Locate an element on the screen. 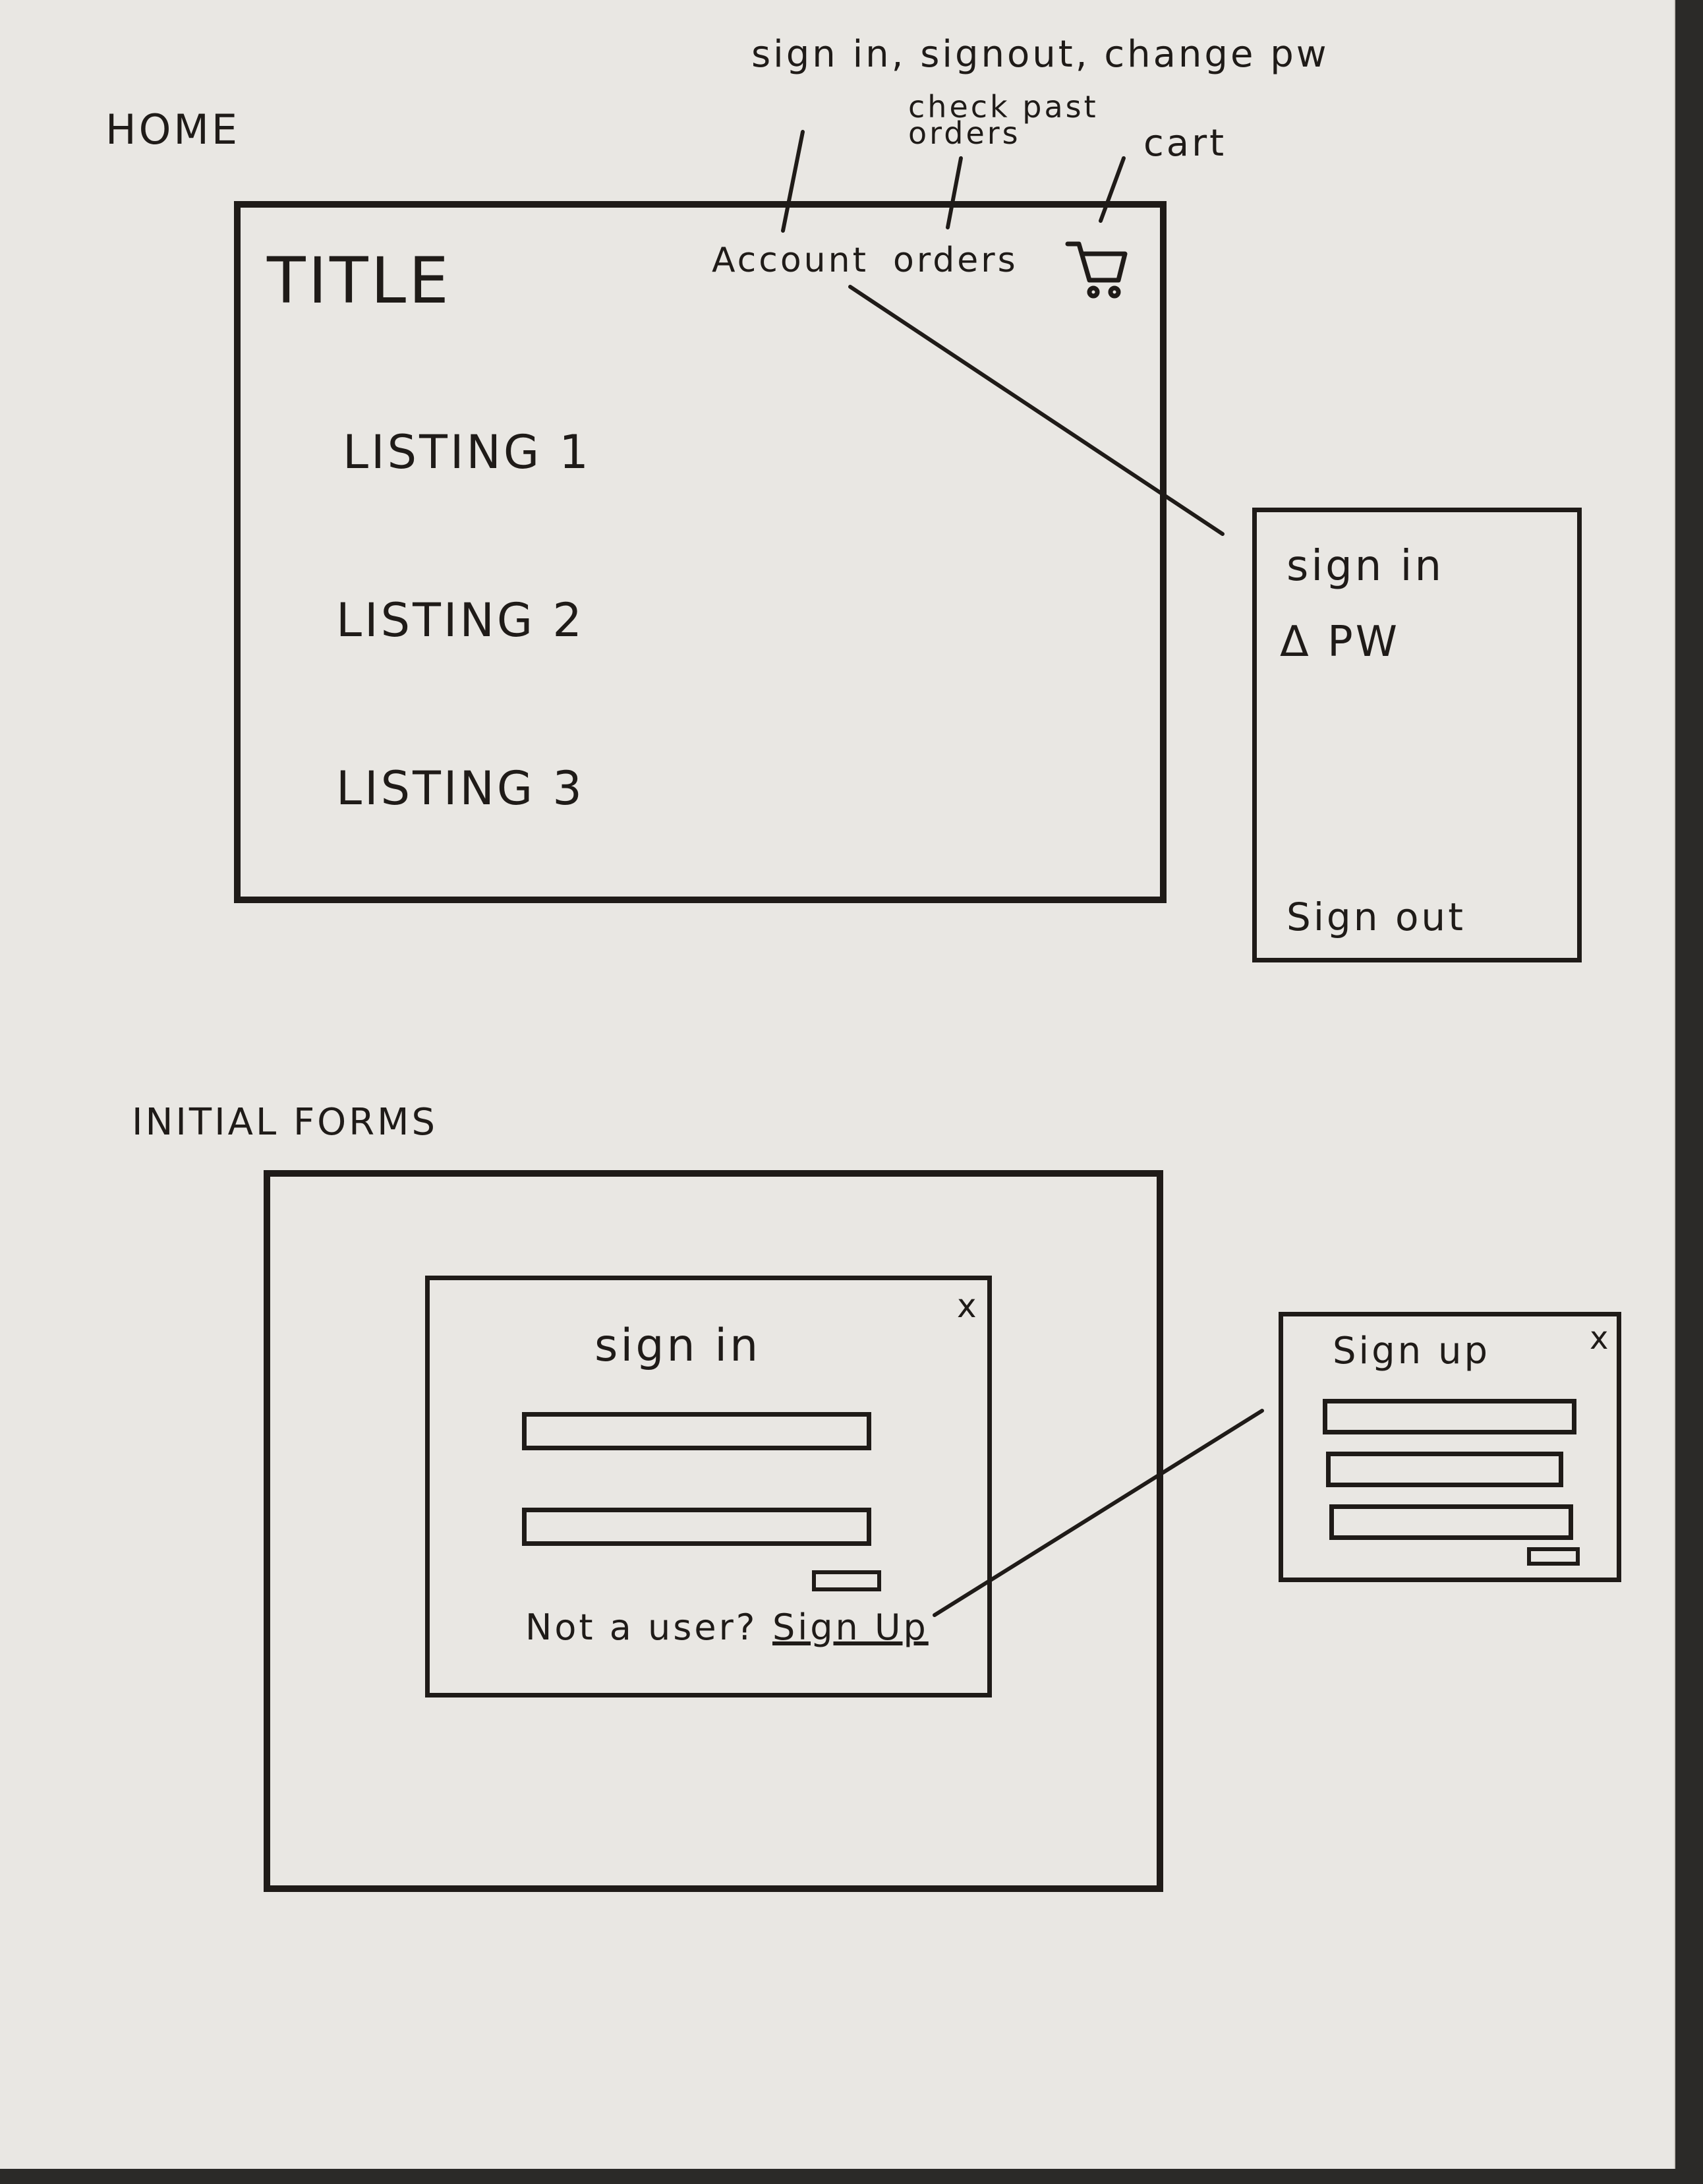 The image size is (1703, 2184). password-field is located at coordinates (696, 1527).